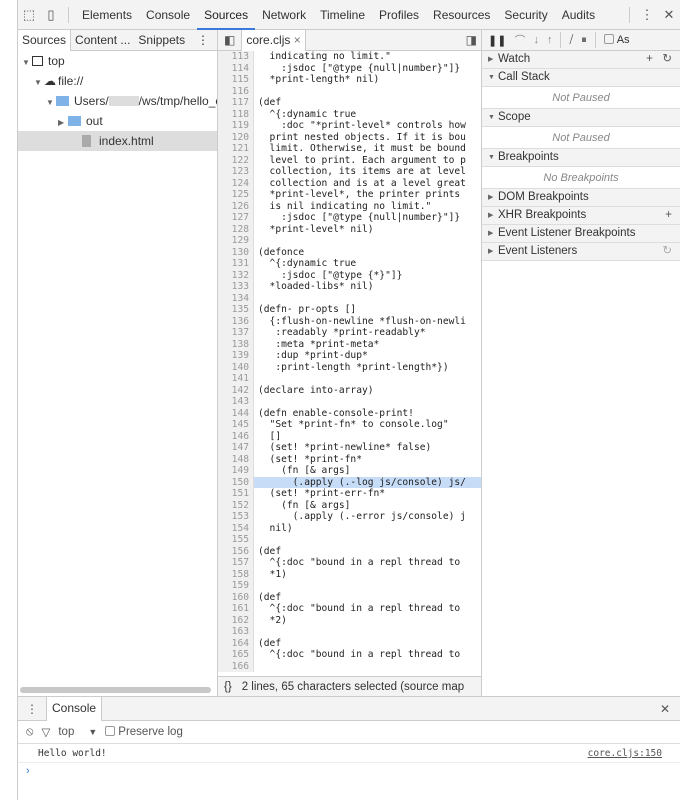 Image resolution: width=680 pixels, height=800 pixels. I want to click on tab-security: Security, so click(525, 15).